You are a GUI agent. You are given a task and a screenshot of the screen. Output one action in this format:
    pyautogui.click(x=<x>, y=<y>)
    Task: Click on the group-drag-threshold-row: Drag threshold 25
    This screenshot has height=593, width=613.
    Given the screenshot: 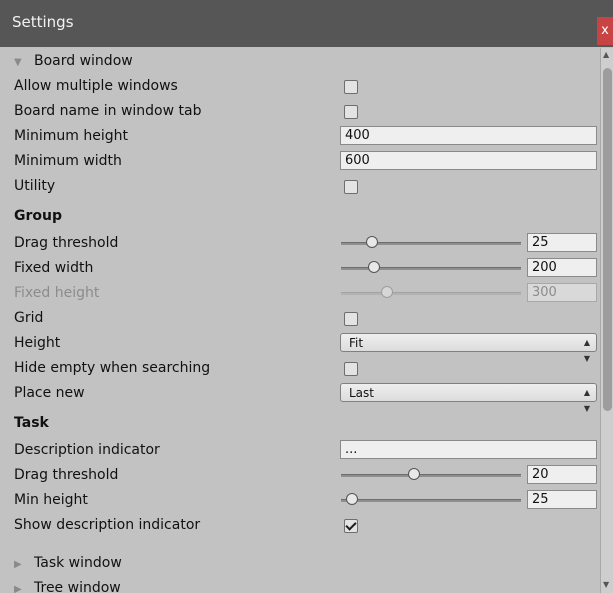 What is the action you would take?
    pyautogui.click(x=300, y=244)
    